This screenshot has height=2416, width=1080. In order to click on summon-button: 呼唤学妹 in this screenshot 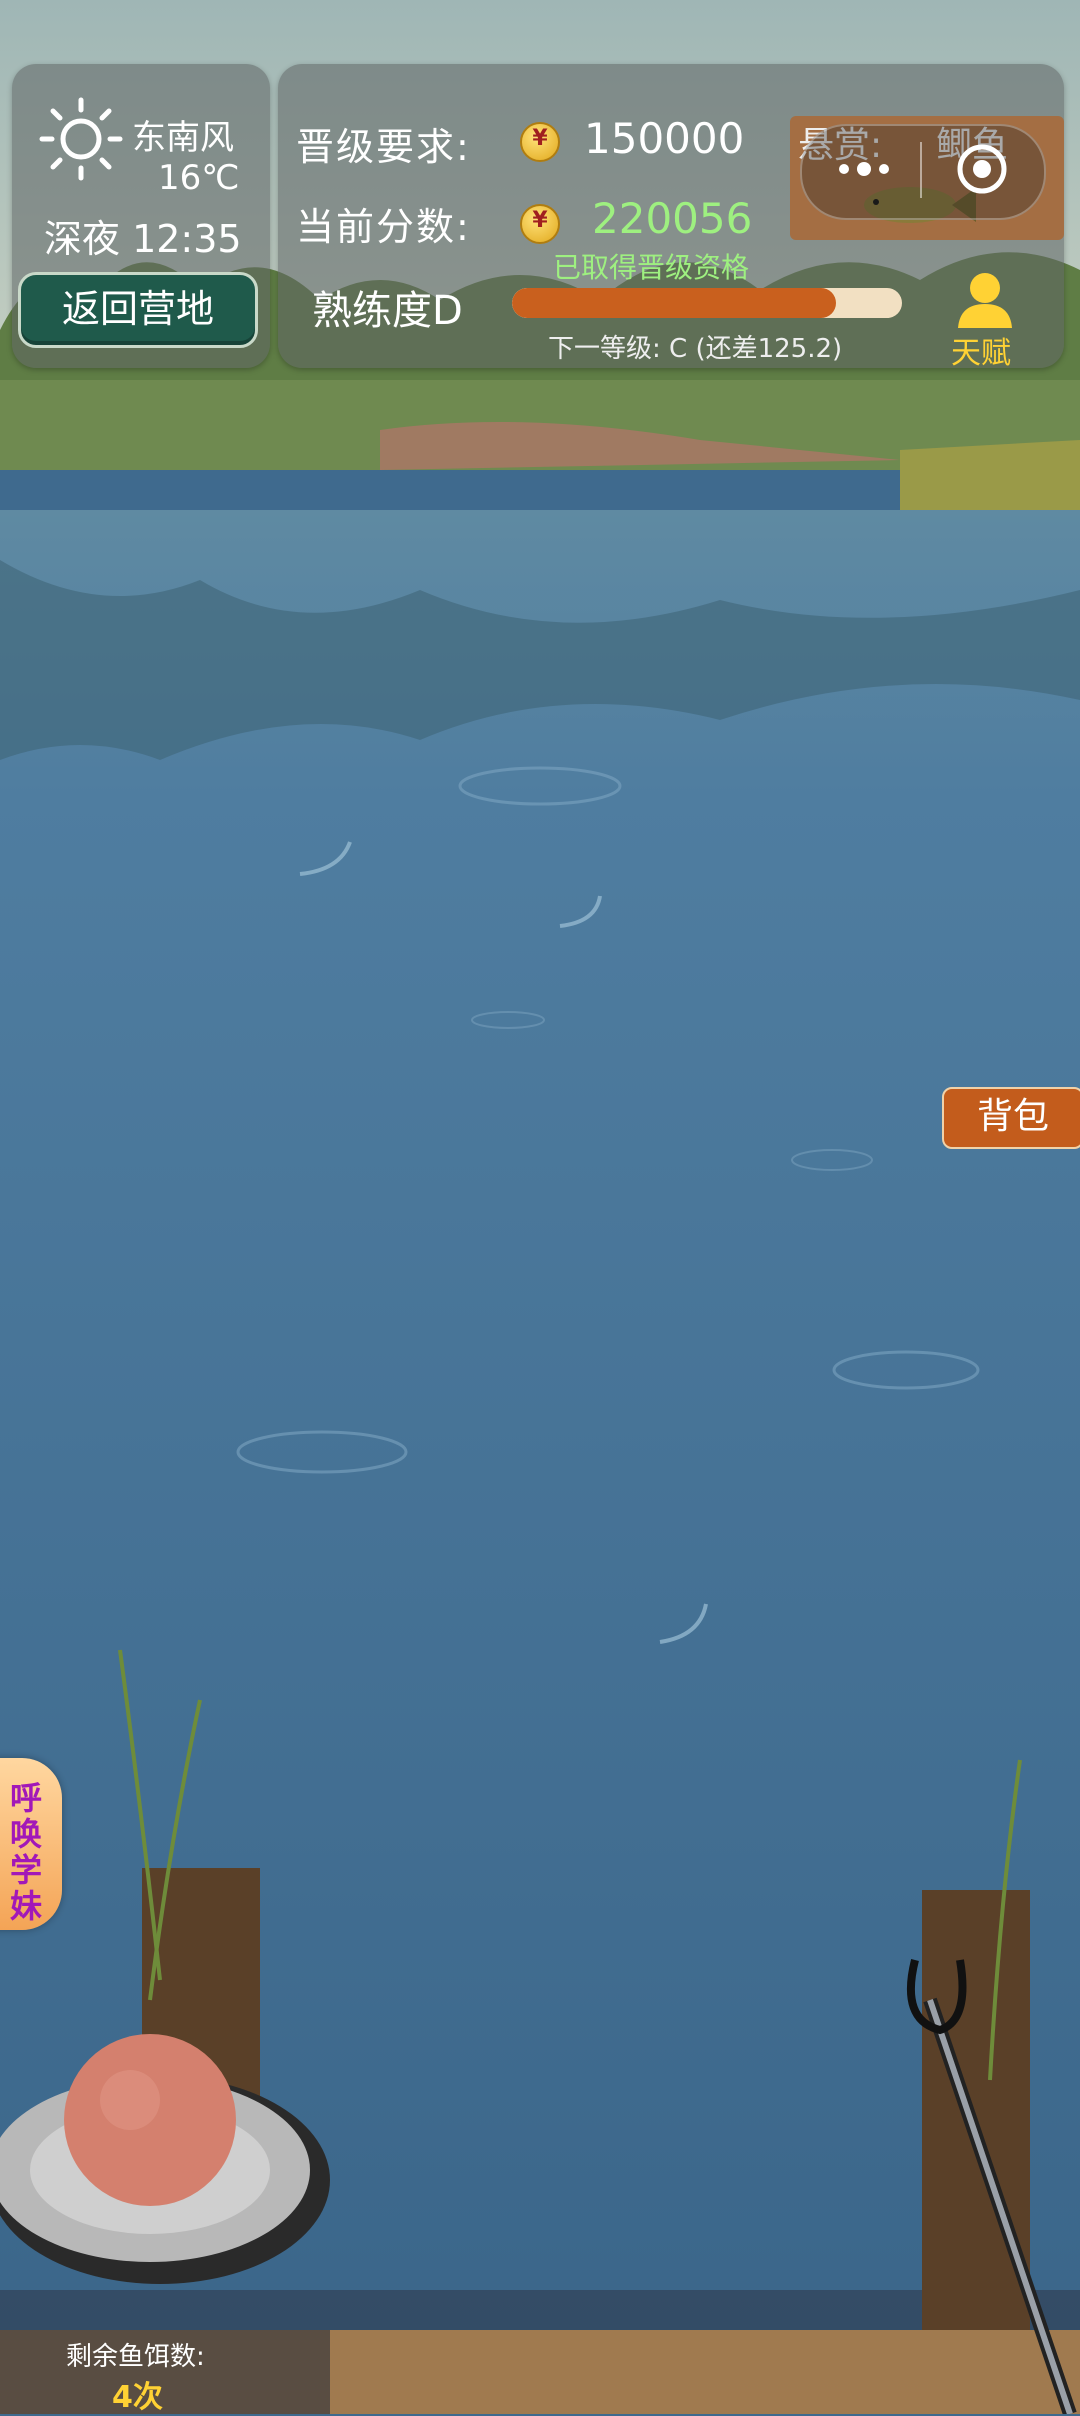, I will do `click(31, 1844)`.